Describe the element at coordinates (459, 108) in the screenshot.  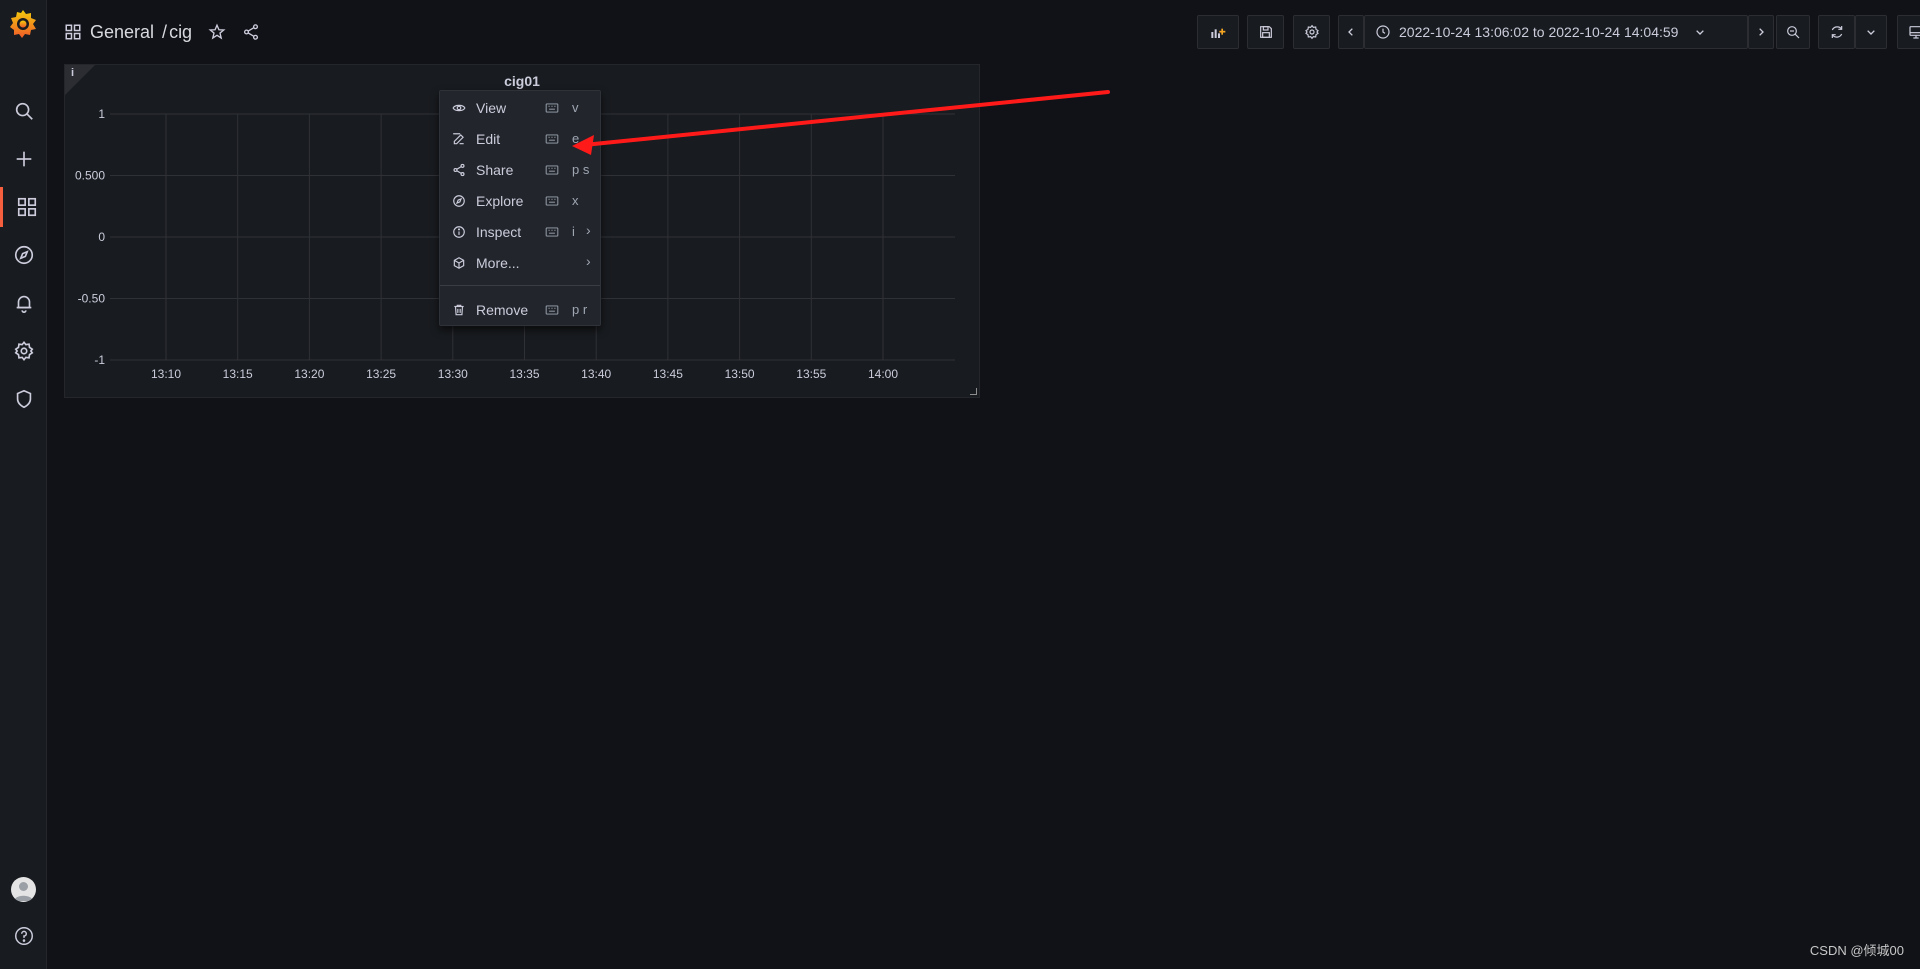
I see `eye-icon` at that location.